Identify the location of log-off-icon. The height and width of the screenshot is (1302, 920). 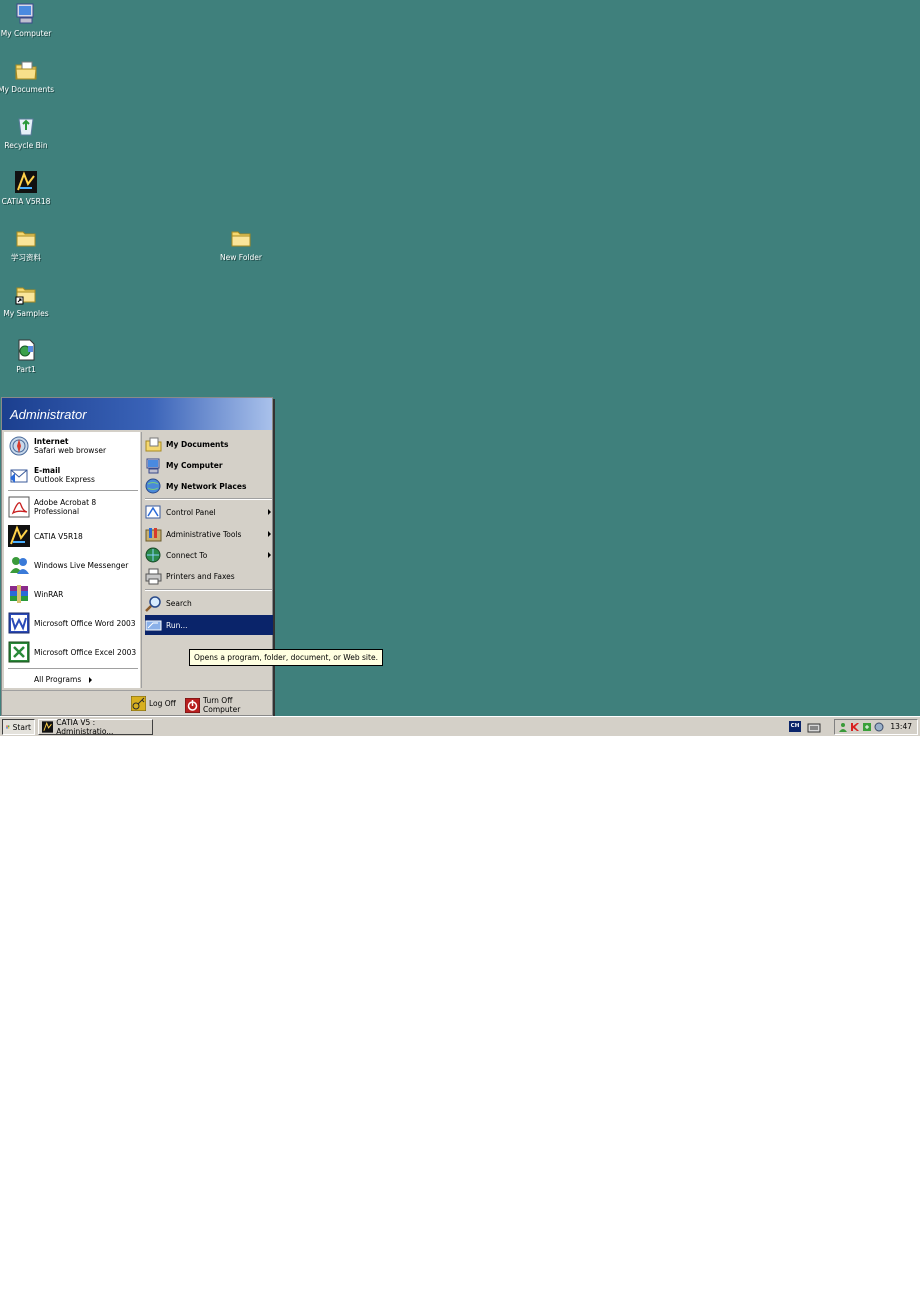
(138, 703).